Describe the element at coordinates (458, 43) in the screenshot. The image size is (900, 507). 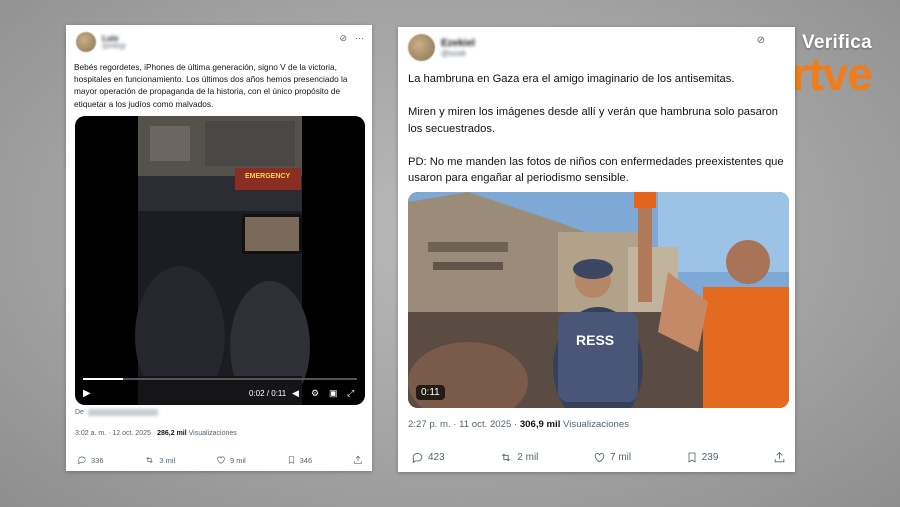
I see `author-name: Ezekiel` at that location.